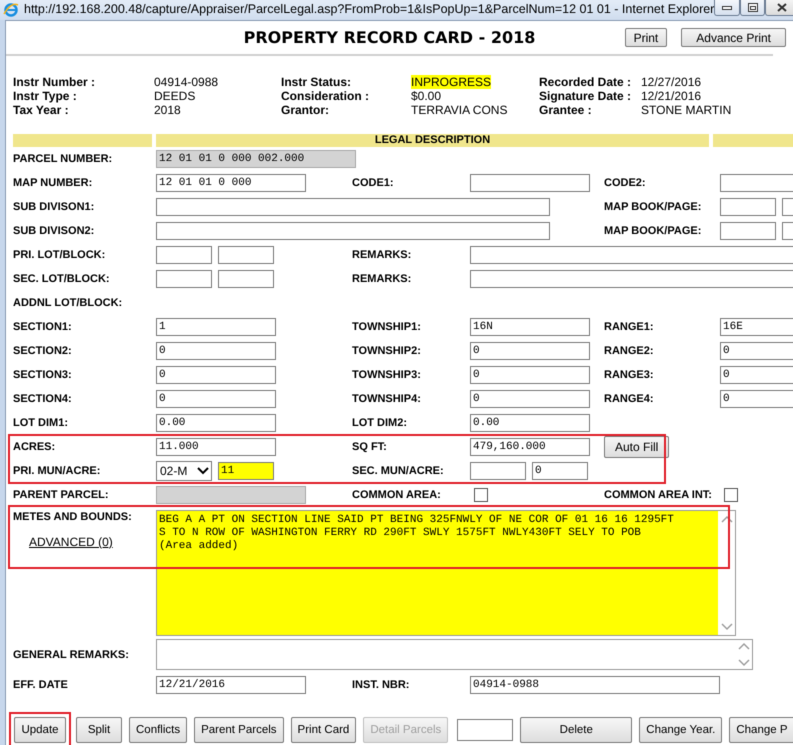  What do you see at coordinates (186, 82) in the screenshot?
I see `info-value: 04914-0988` at bounding box center [186, 82].